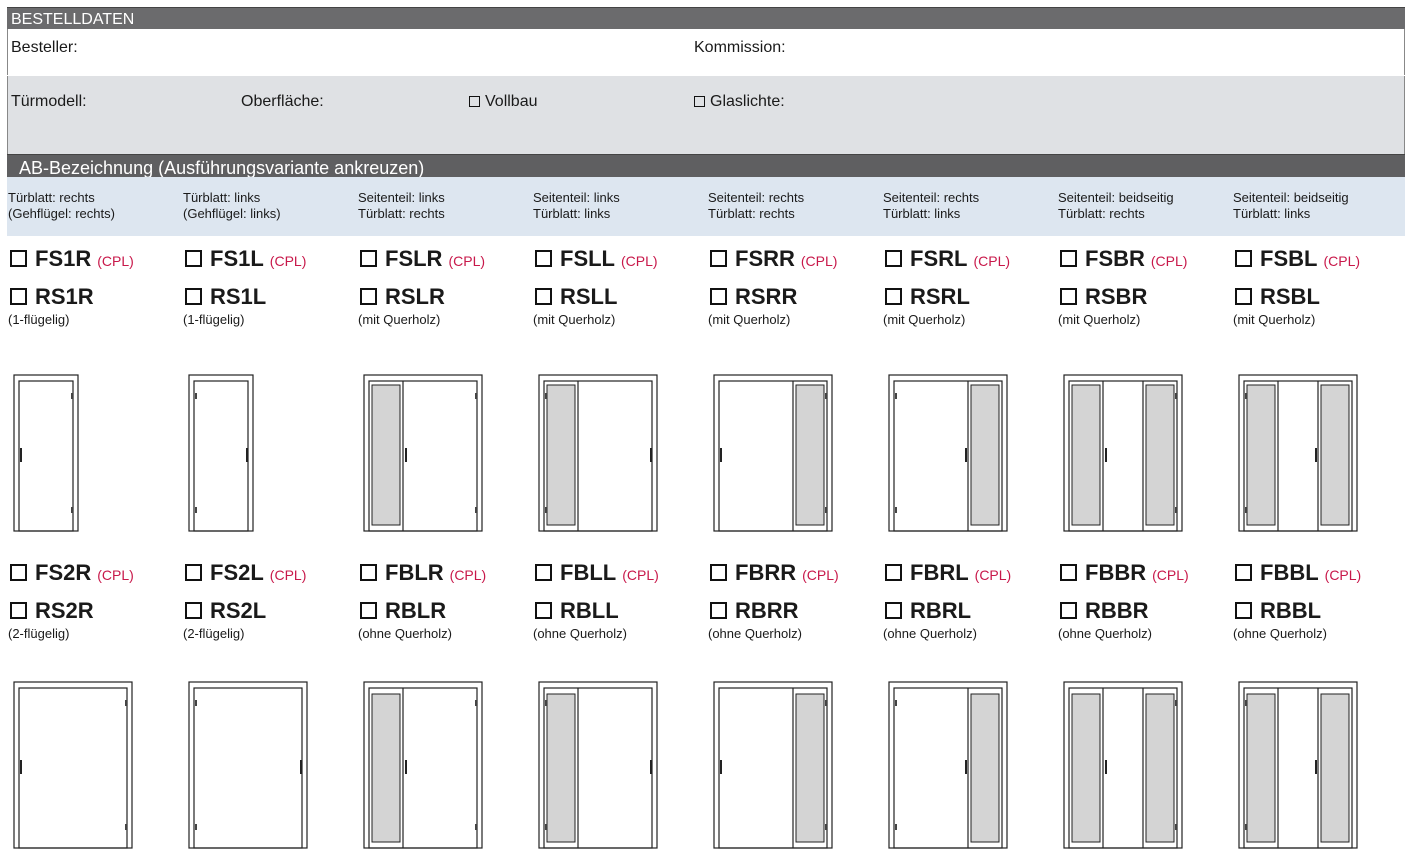 The width and height of the screenshot is (1408, 851). Describe the element at coordinates (1278, 612) in the screenshot. I see `rs-option-rbbl: RBBL` at that location.